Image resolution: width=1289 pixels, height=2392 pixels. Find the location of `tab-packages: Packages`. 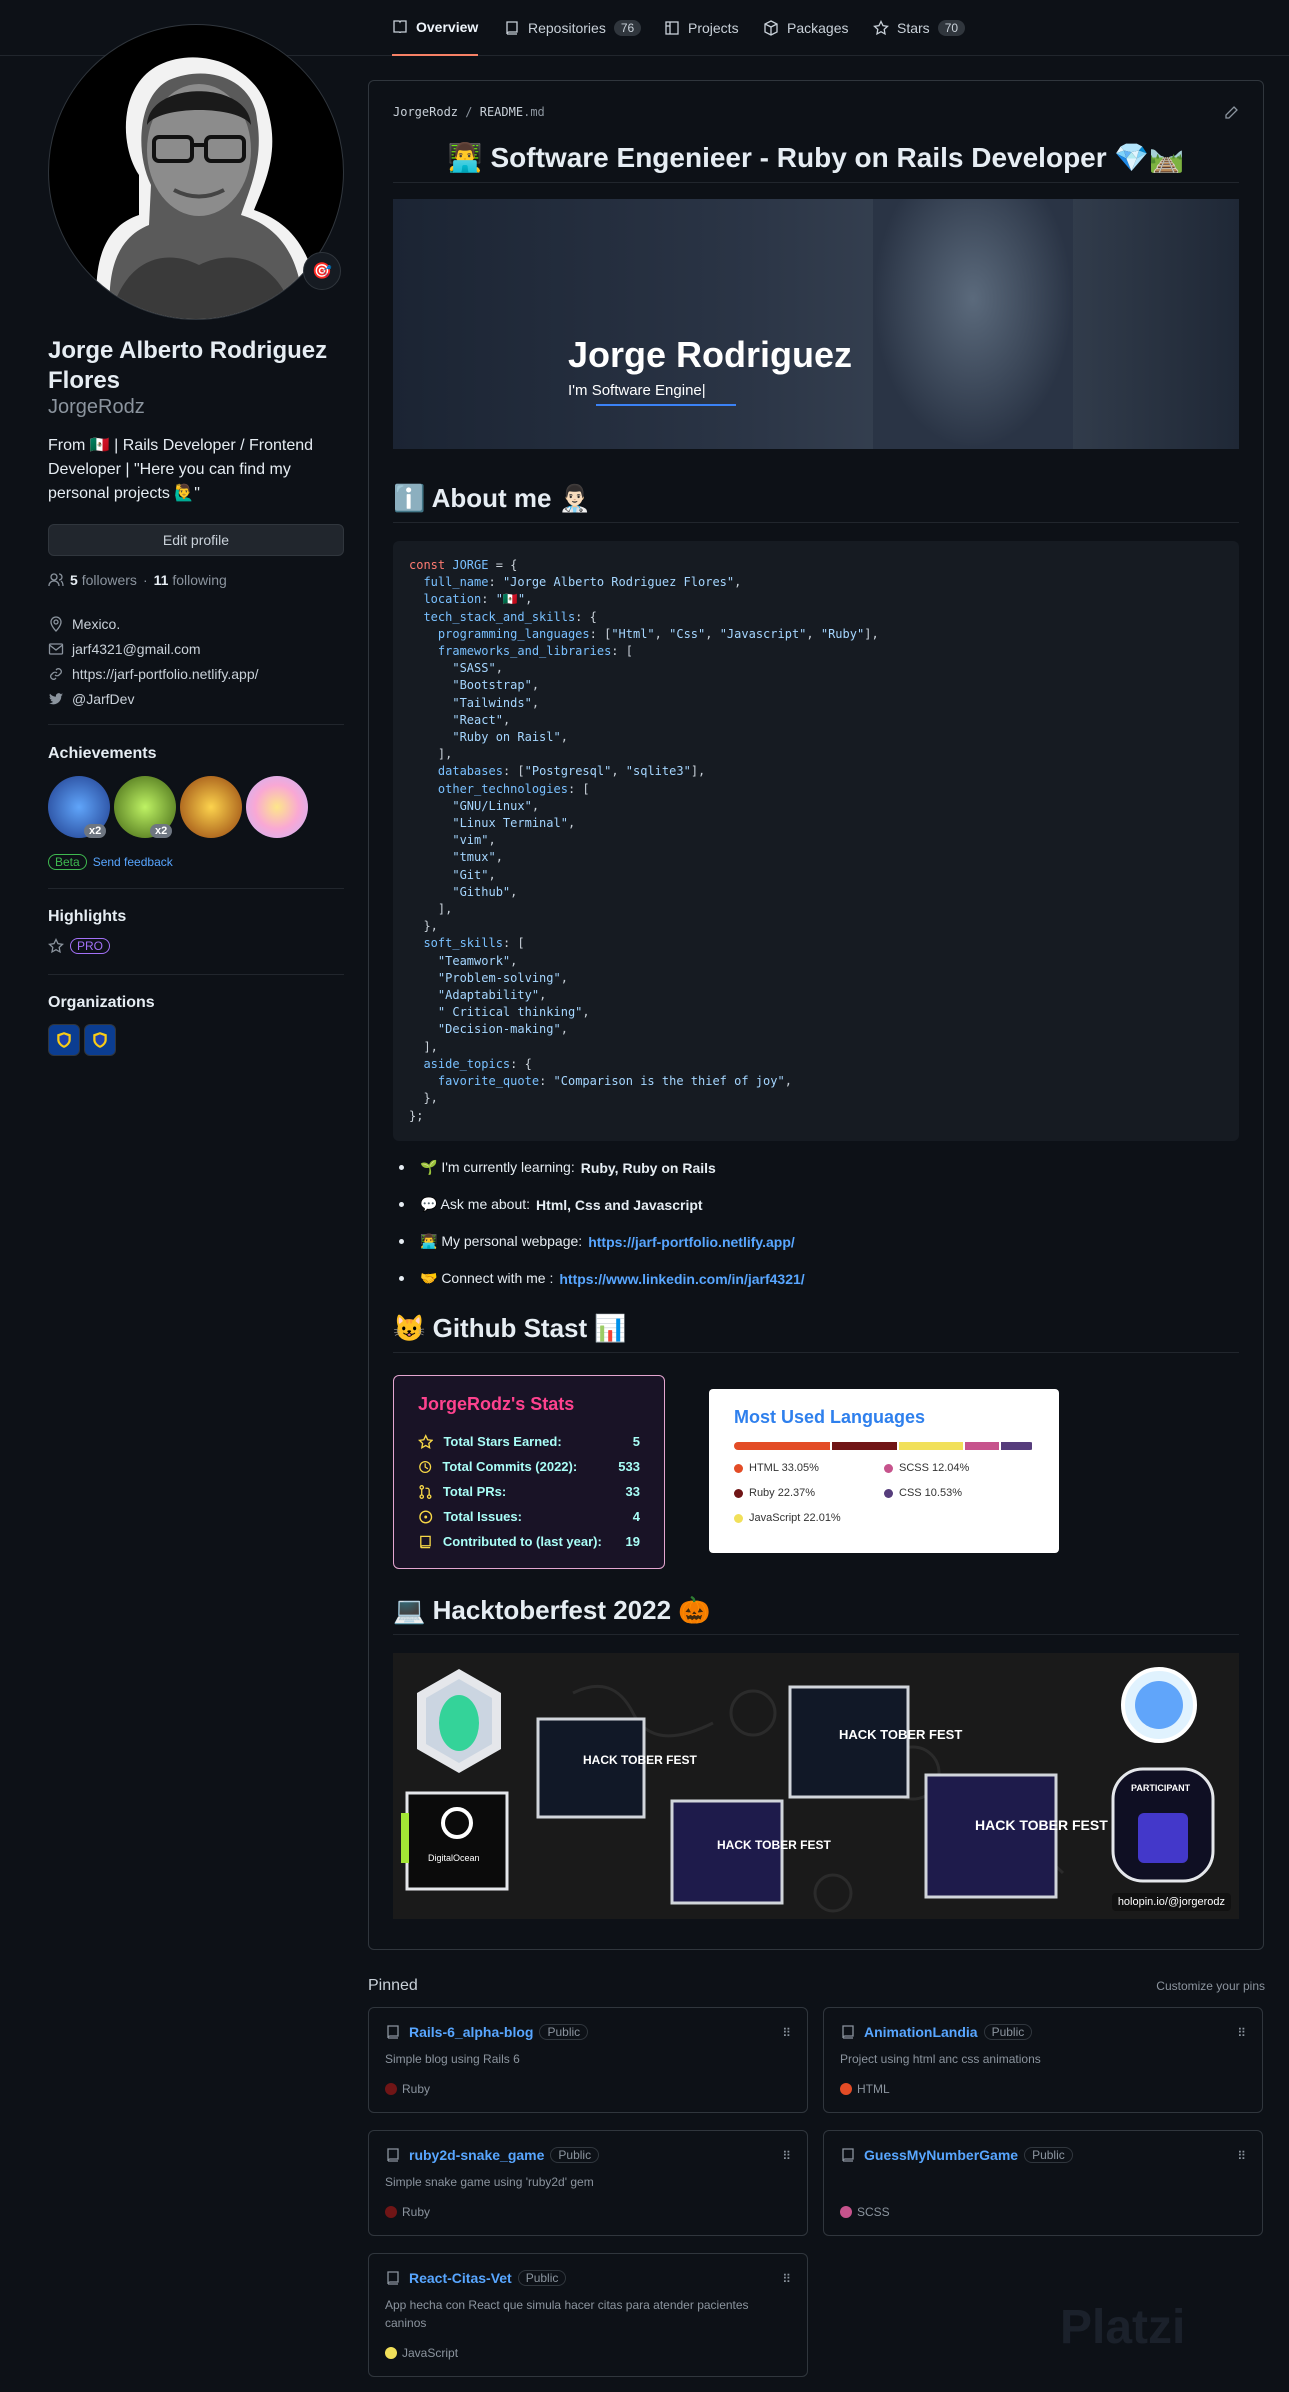

tab-packages: Packages is located at coordinates (805, 28).